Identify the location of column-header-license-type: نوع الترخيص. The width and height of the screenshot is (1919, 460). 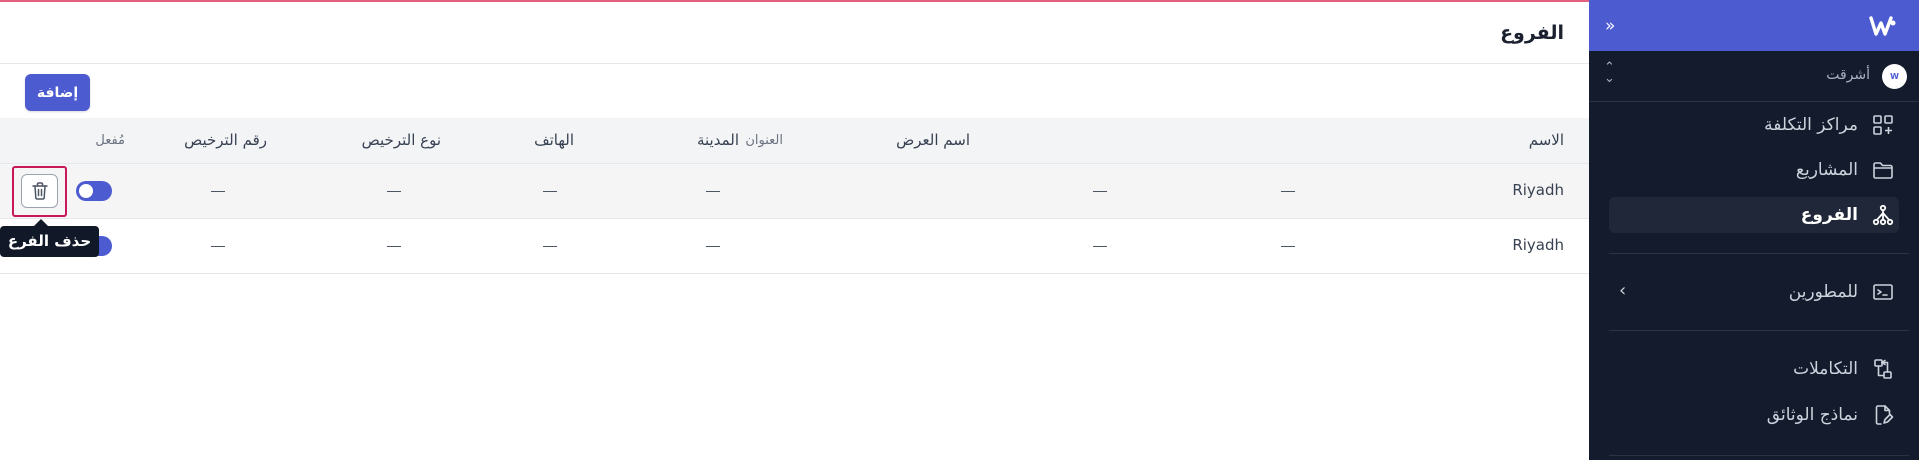
(401, 140).